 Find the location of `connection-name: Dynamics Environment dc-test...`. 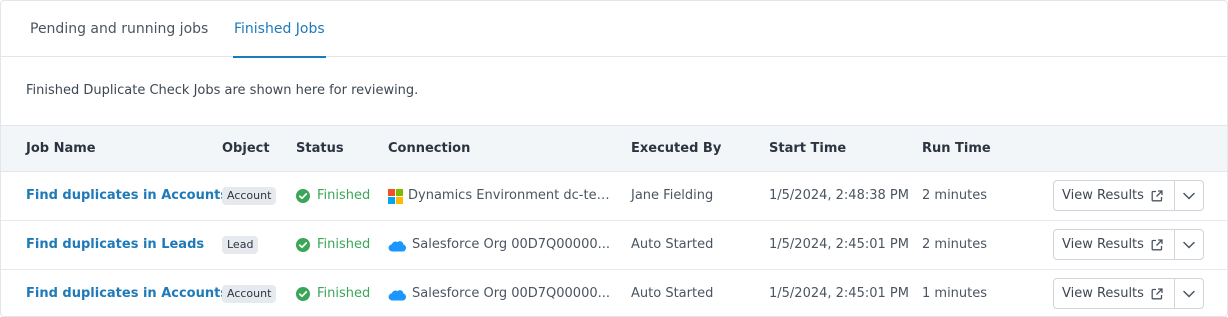

connection-name: Dynamics Environment dc-test... is located at coordinates (511, 195).